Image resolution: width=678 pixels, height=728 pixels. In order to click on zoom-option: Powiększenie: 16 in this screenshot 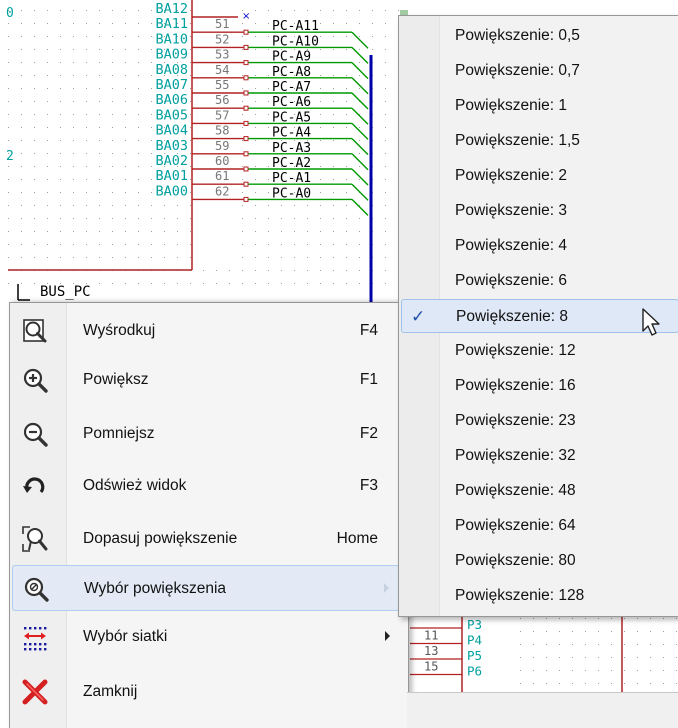, I will do `click(539, 386)`.